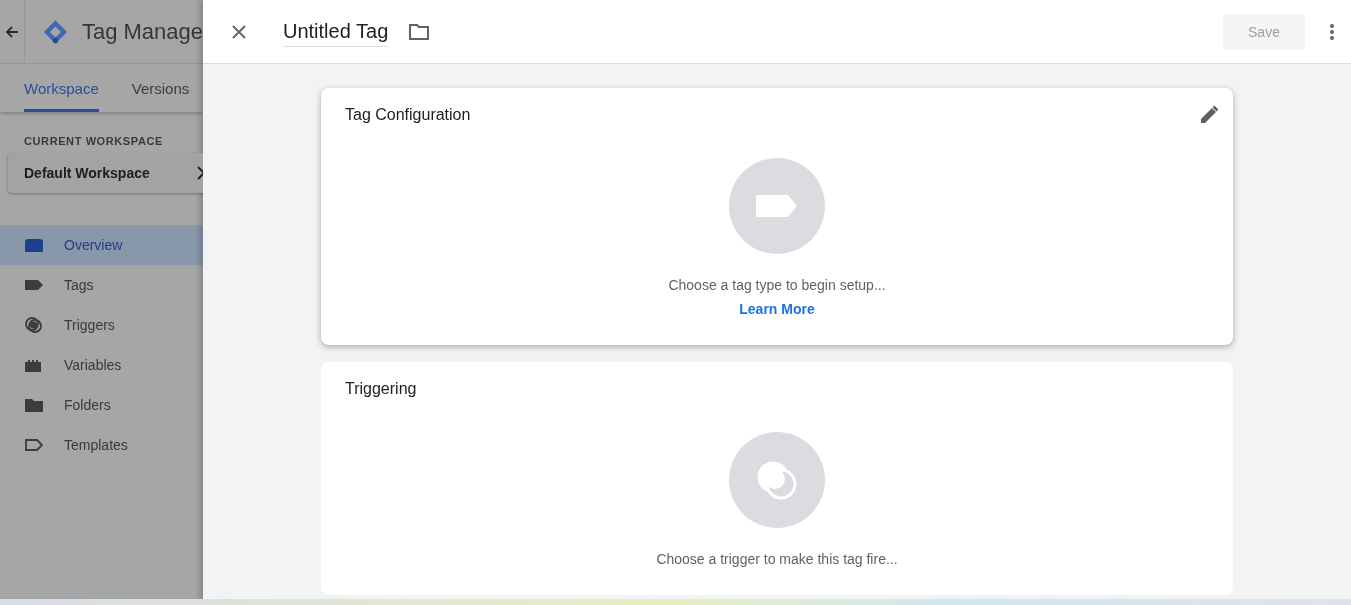 The width and height of the screenshot is (1351, 605). Describe the element at coordinates (1332, 31) in the screenshot. I see `more-menu-icon` at that location.